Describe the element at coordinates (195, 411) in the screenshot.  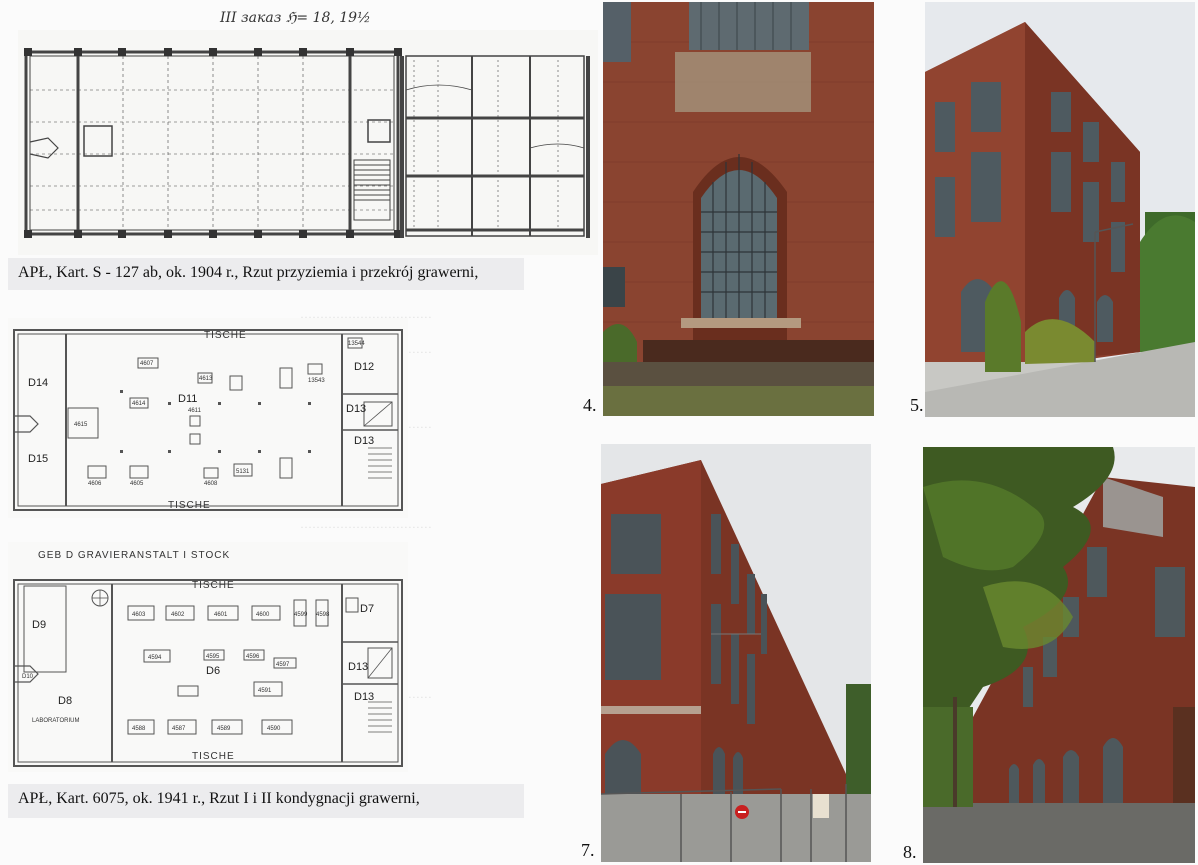
I see `plan-ground-floor-item: 4611` at that location.